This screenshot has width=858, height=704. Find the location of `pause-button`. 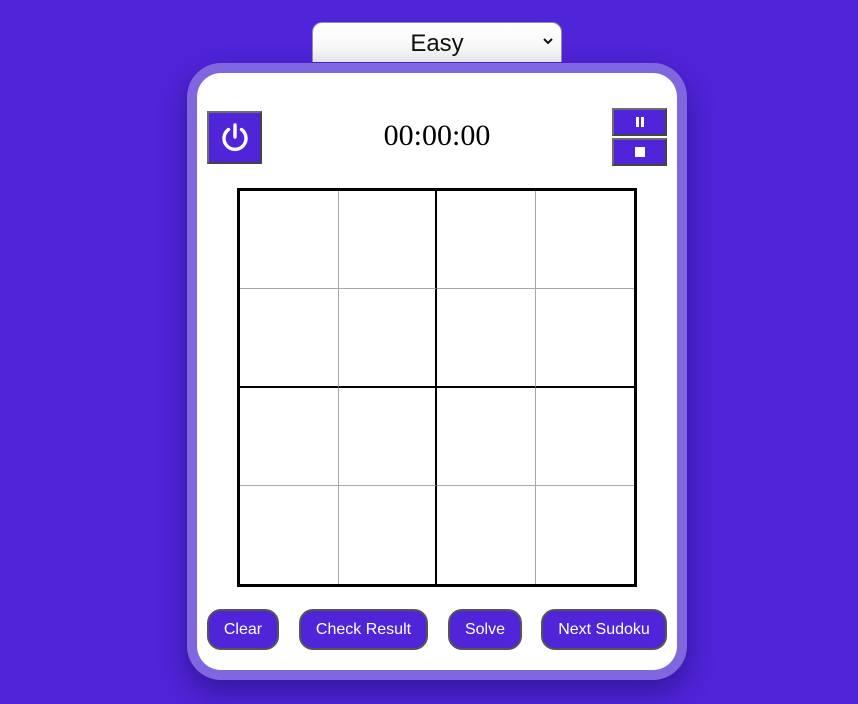

pause-button is located at coordinates (639, 122).